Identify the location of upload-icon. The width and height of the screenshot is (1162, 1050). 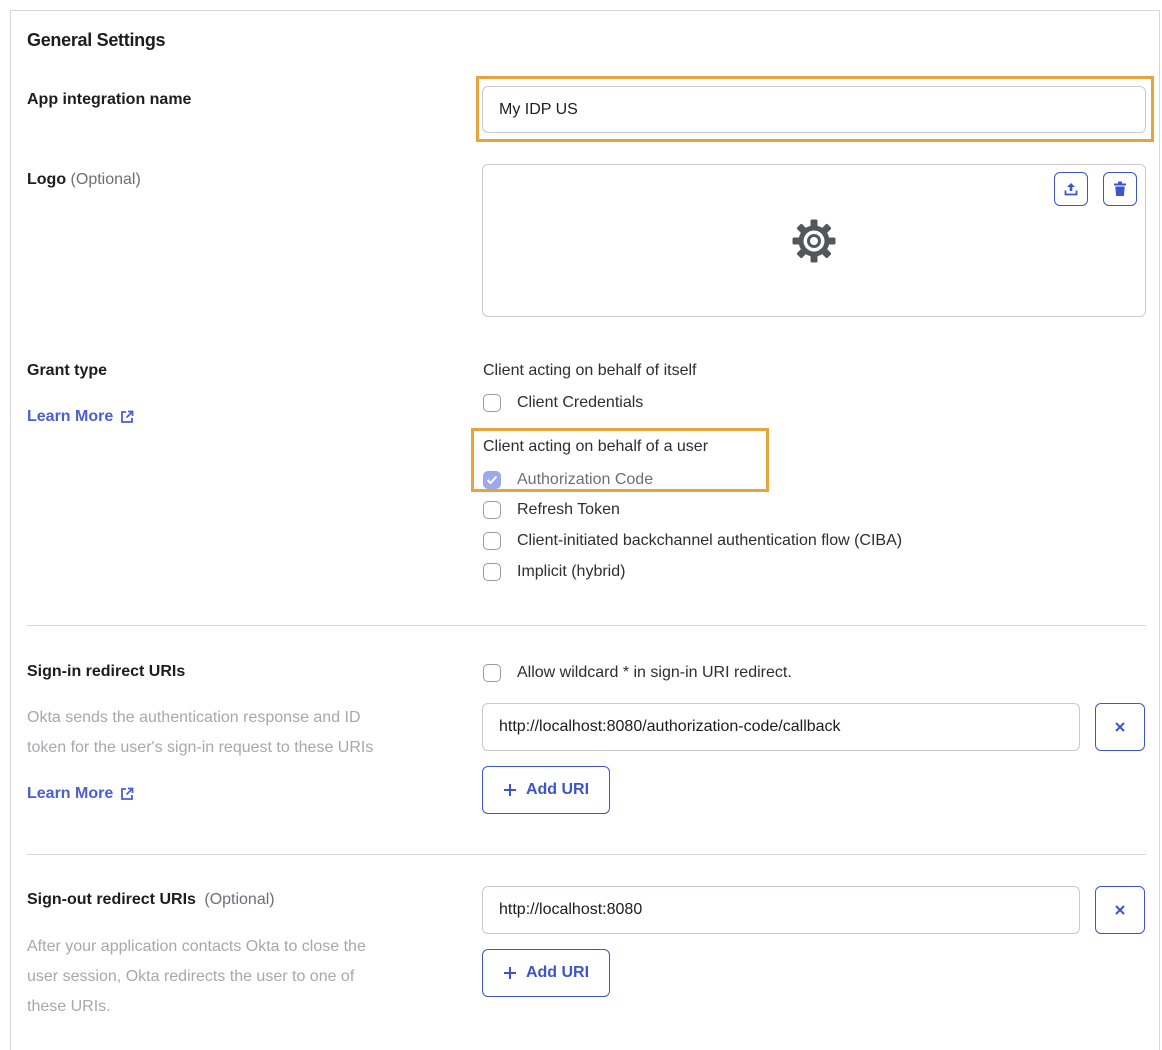
(1071, 189).